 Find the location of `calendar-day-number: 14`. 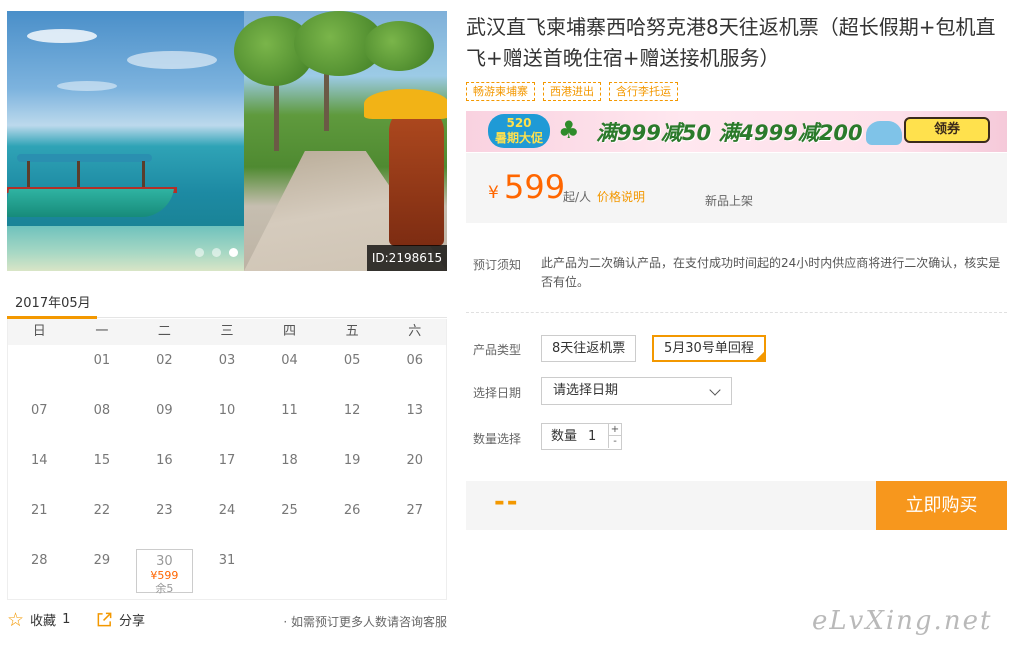

calendar-day-number: 14 is located at coordinates (39, 460).